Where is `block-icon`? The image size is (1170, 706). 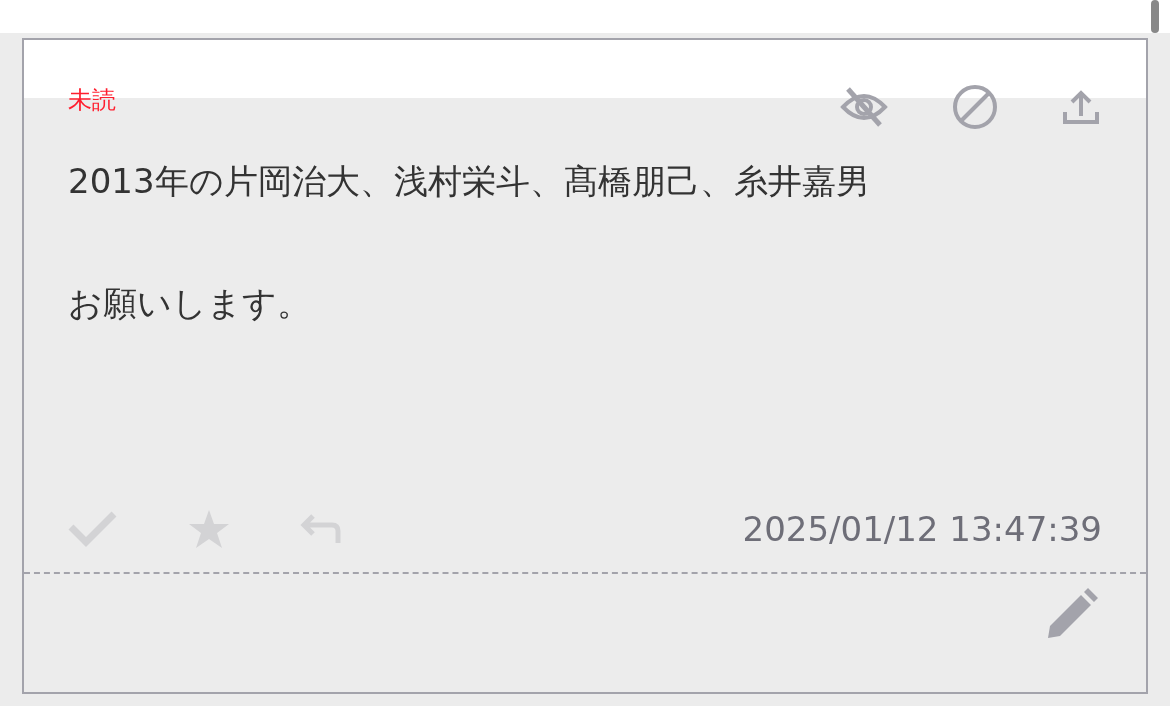
block-icon is located at coordinates (975, 107).